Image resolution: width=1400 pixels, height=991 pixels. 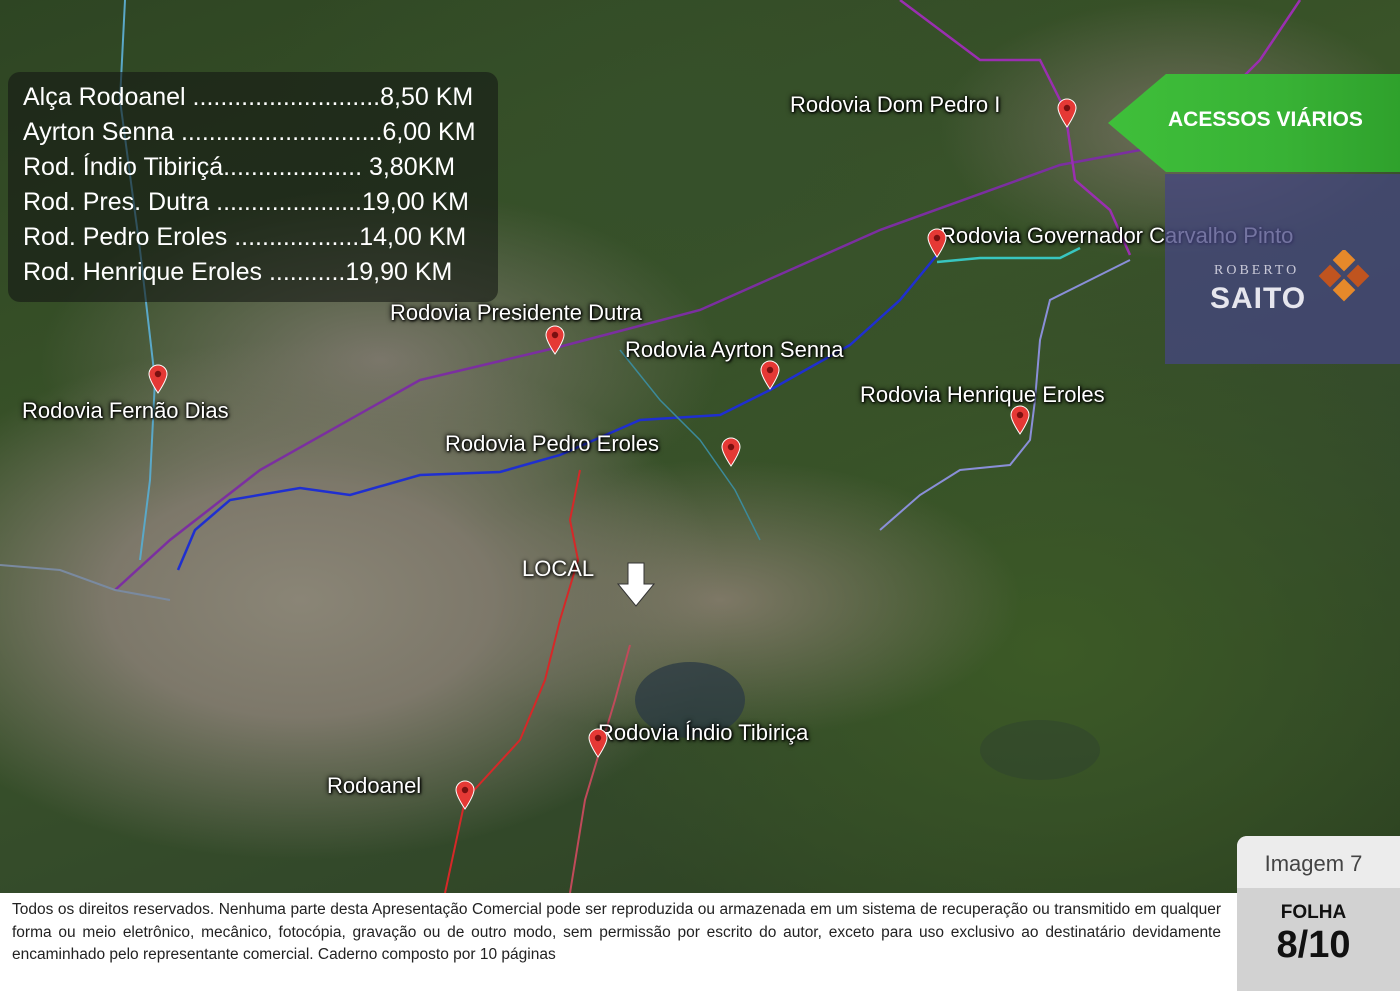 I want to click on logo-main-text: SAITO, so click(x=1258, y=298).